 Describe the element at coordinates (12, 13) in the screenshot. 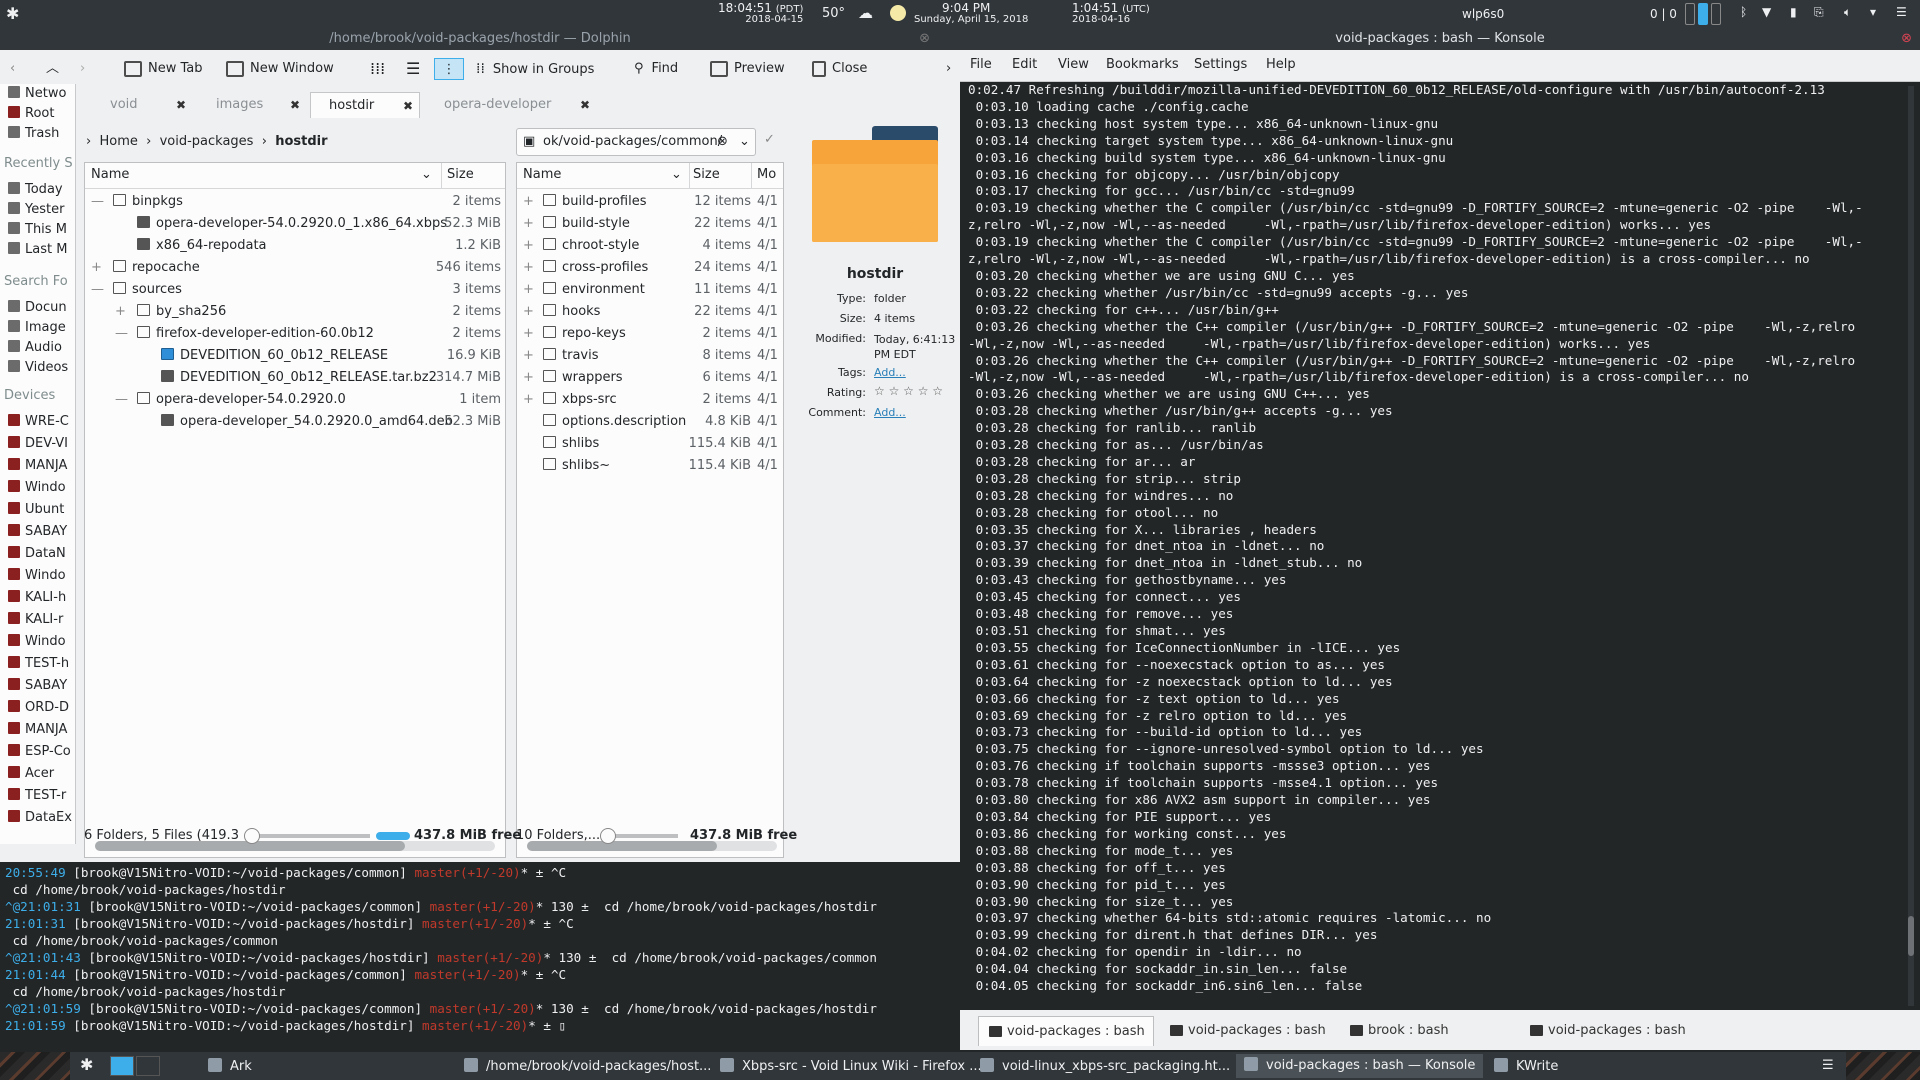

I see `kde-icon: ✱` at that location.